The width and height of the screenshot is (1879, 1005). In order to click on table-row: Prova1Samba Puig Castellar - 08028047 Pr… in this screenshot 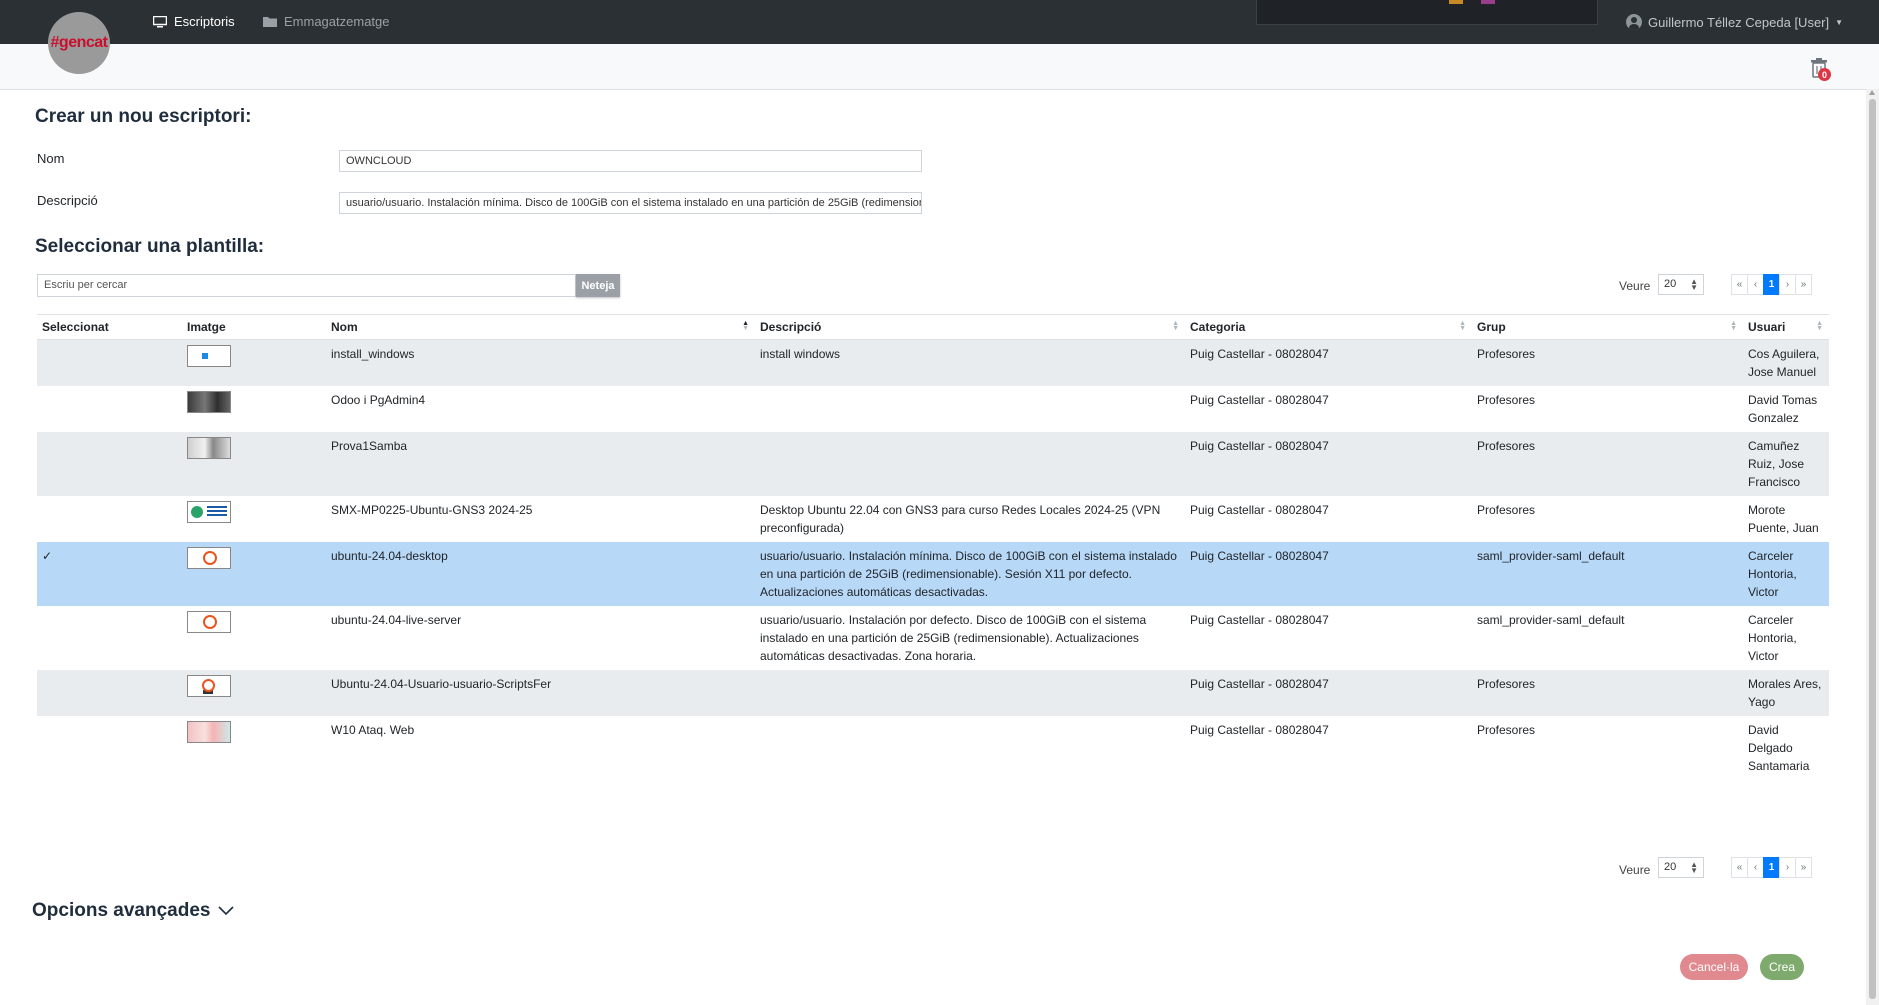, I will do `click(933, 464)`.